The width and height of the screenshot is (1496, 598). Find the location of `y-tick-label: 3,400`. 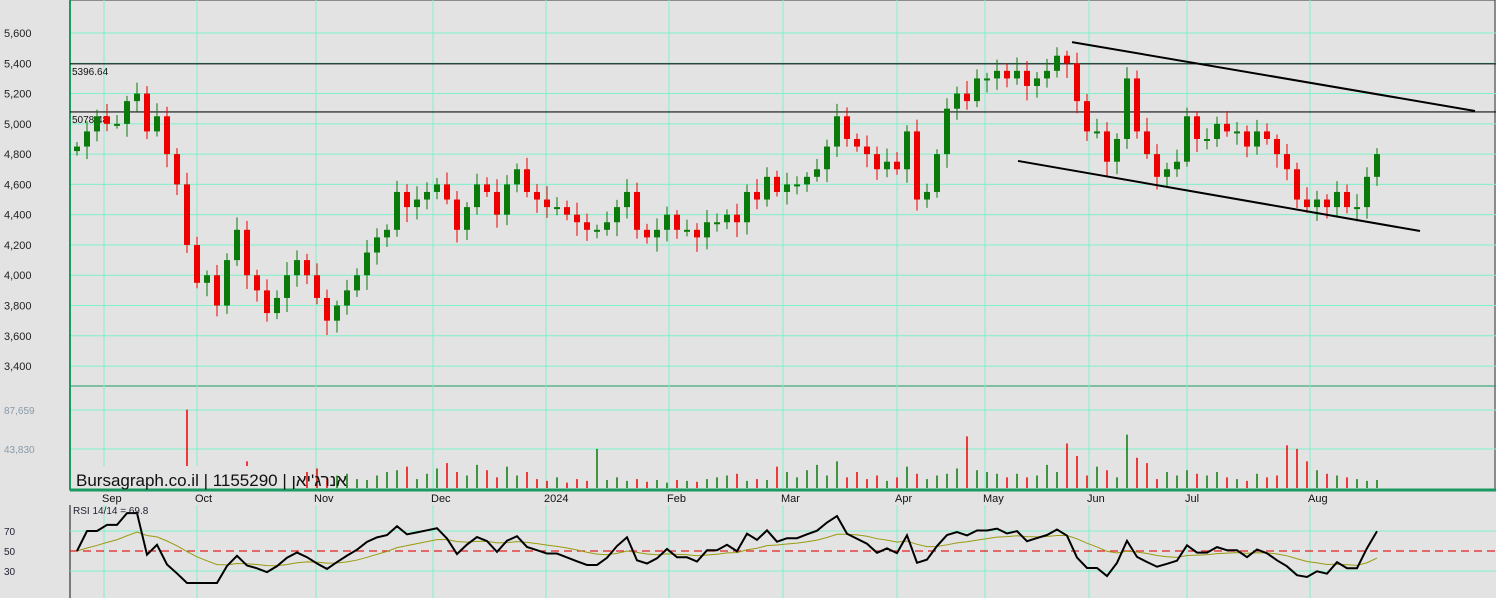

y-tick-label: 3,400 is located at coordinates (18, 367).